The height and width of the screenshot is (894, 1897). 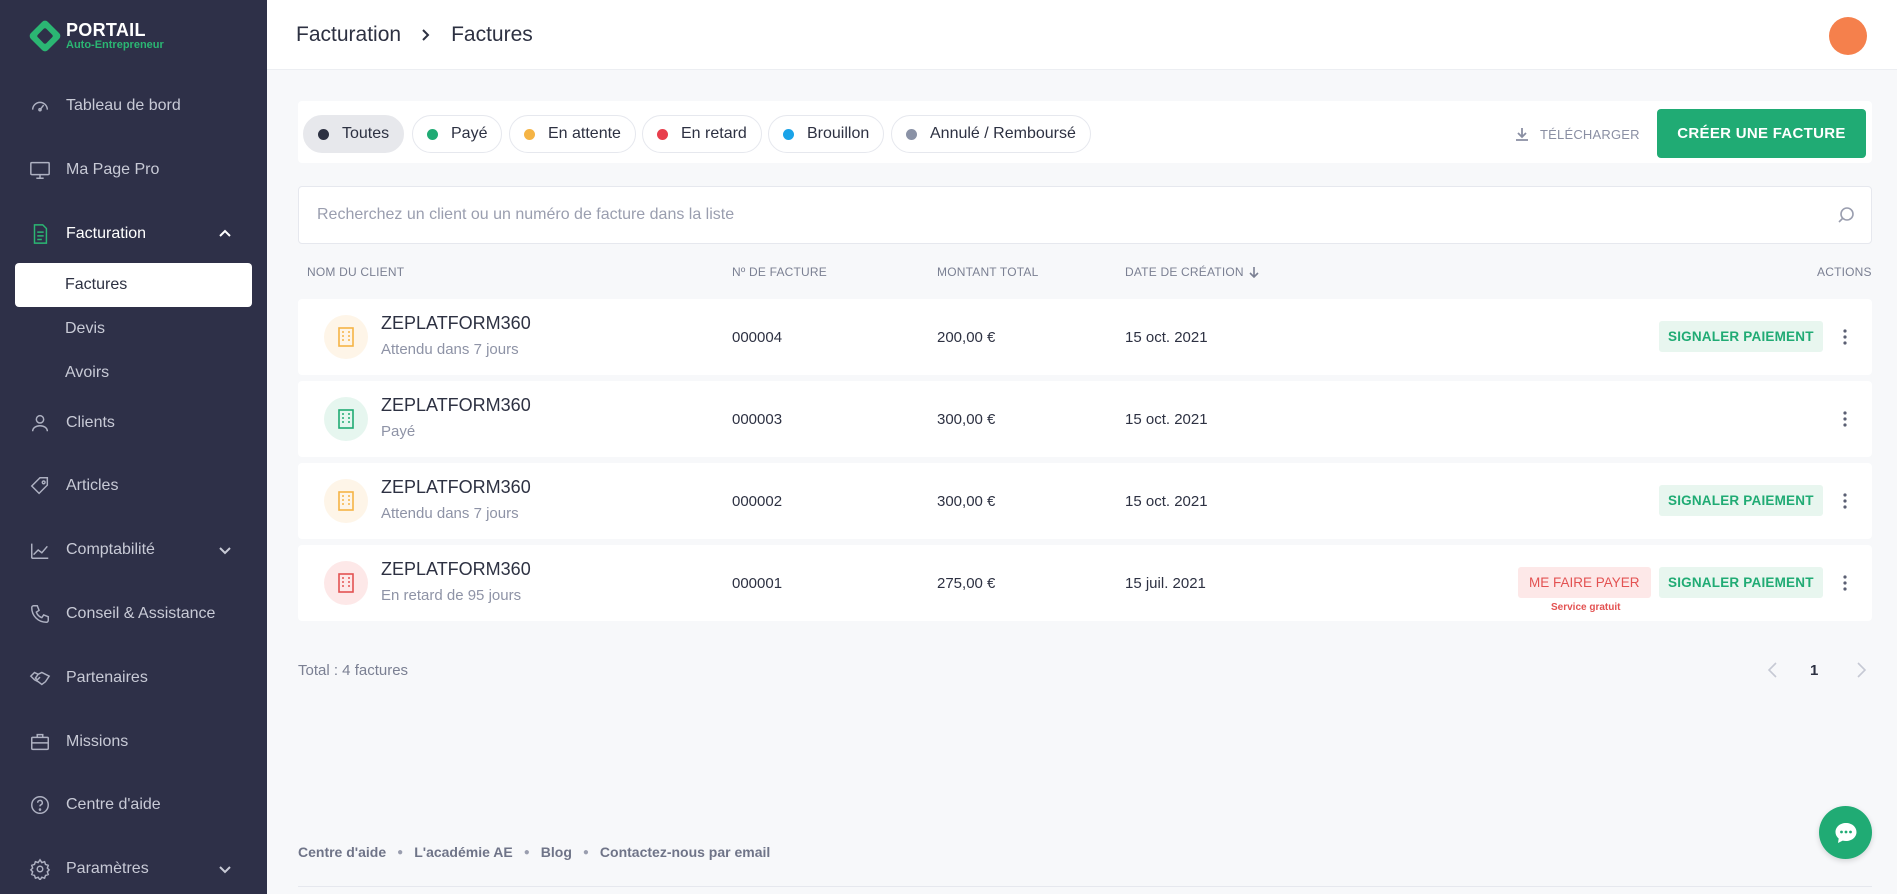 What do you see at coordinates (348, 35) in the screenshot?
I see `breadcrumb-facturation: Facturation` at bounding box center [348, 35].